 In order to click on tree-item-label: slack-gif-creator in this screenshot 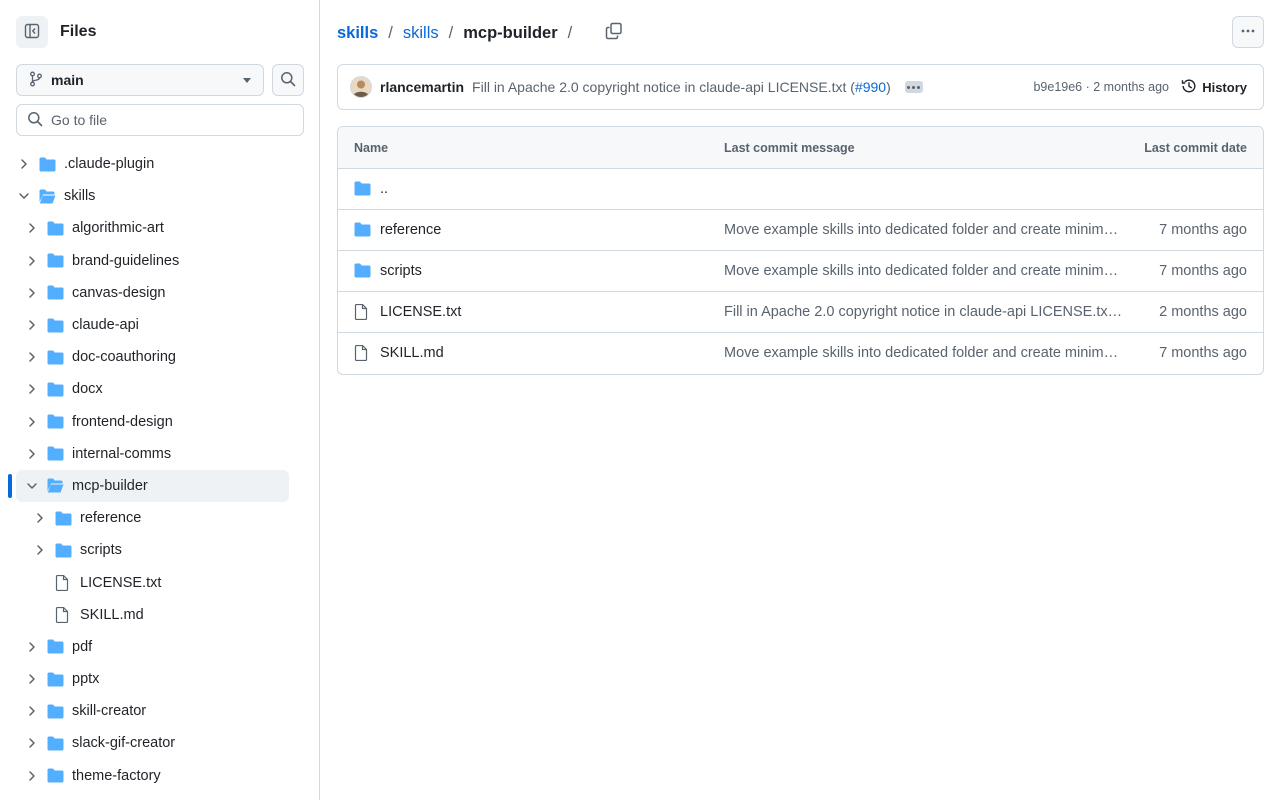, I will do `click(124, 743)`.